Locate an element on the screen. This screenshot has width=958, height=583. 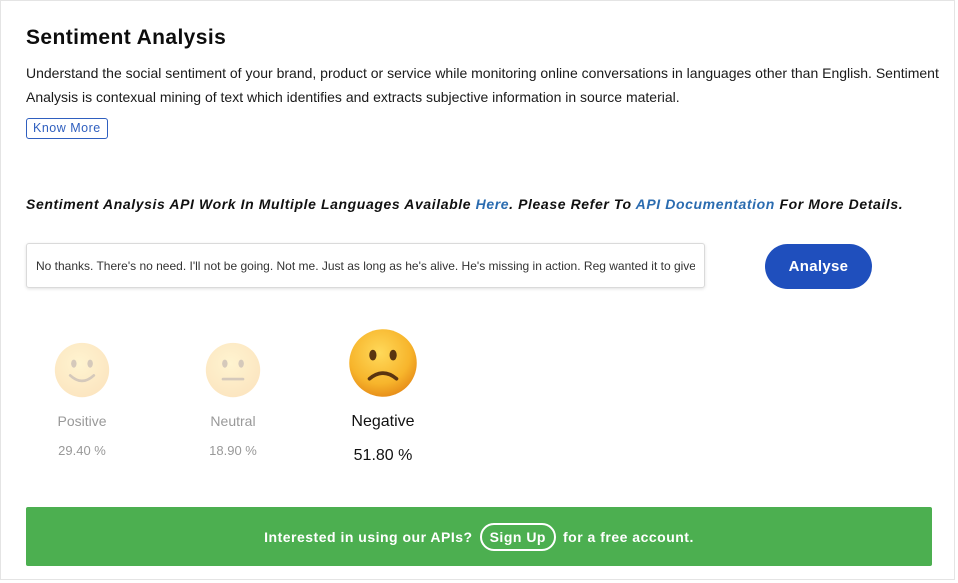
here-link: Here is located at coordinates (493, 204).